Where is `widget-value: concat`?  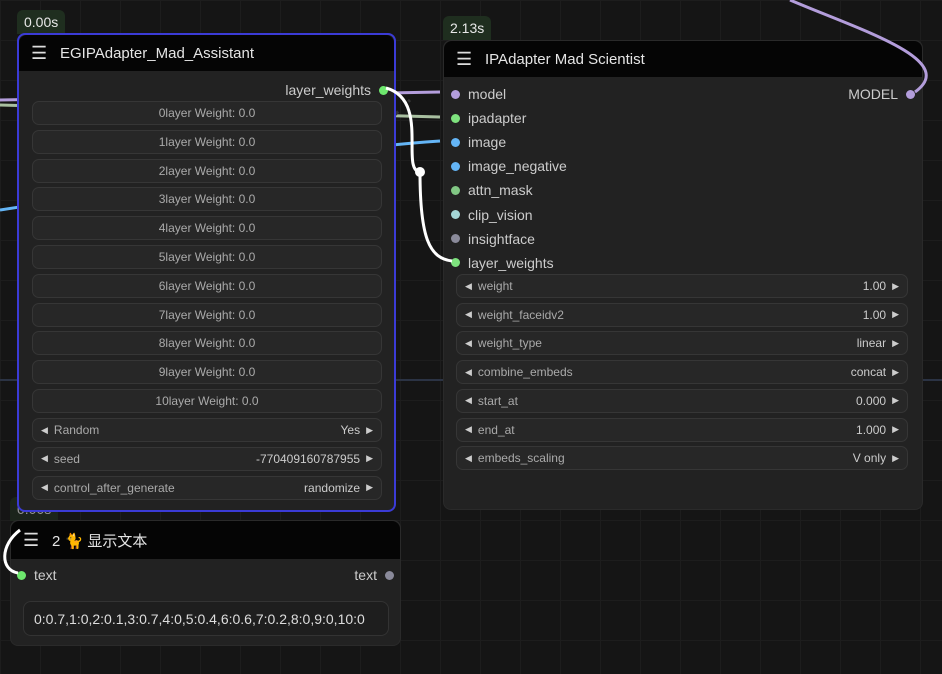
widget-value: concat is located at coordinates (868, 372).